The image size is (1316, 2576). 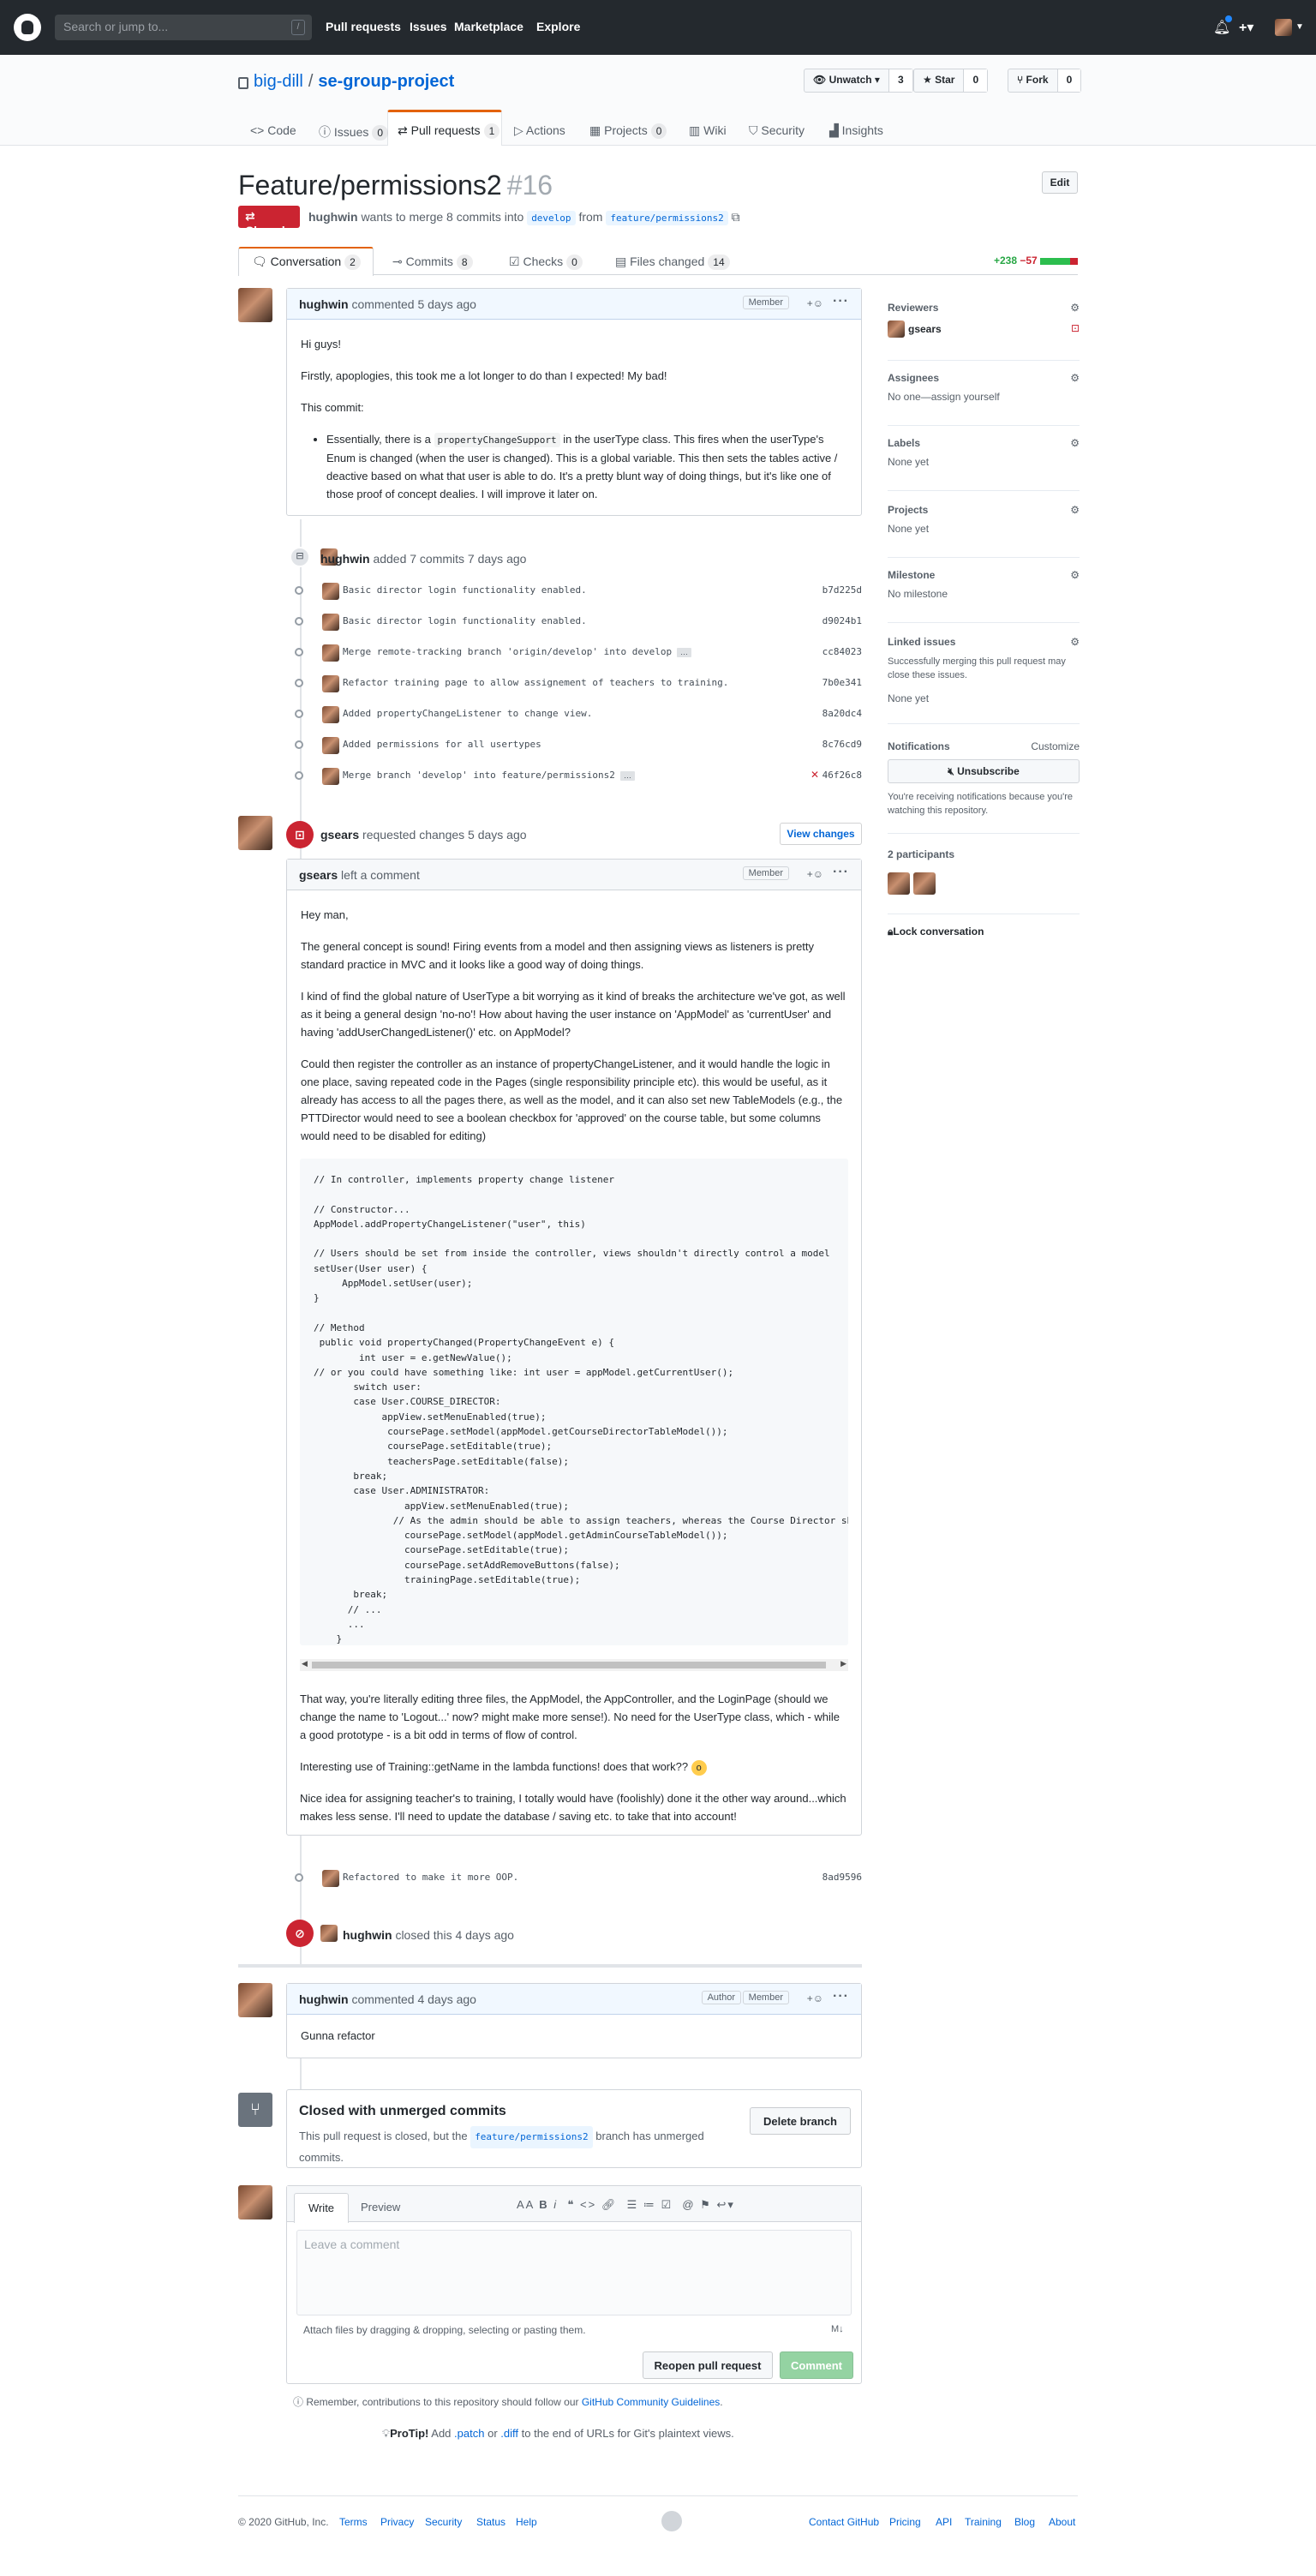 I want to click on footer-link-training: Training, so click(x=983, y=2522).